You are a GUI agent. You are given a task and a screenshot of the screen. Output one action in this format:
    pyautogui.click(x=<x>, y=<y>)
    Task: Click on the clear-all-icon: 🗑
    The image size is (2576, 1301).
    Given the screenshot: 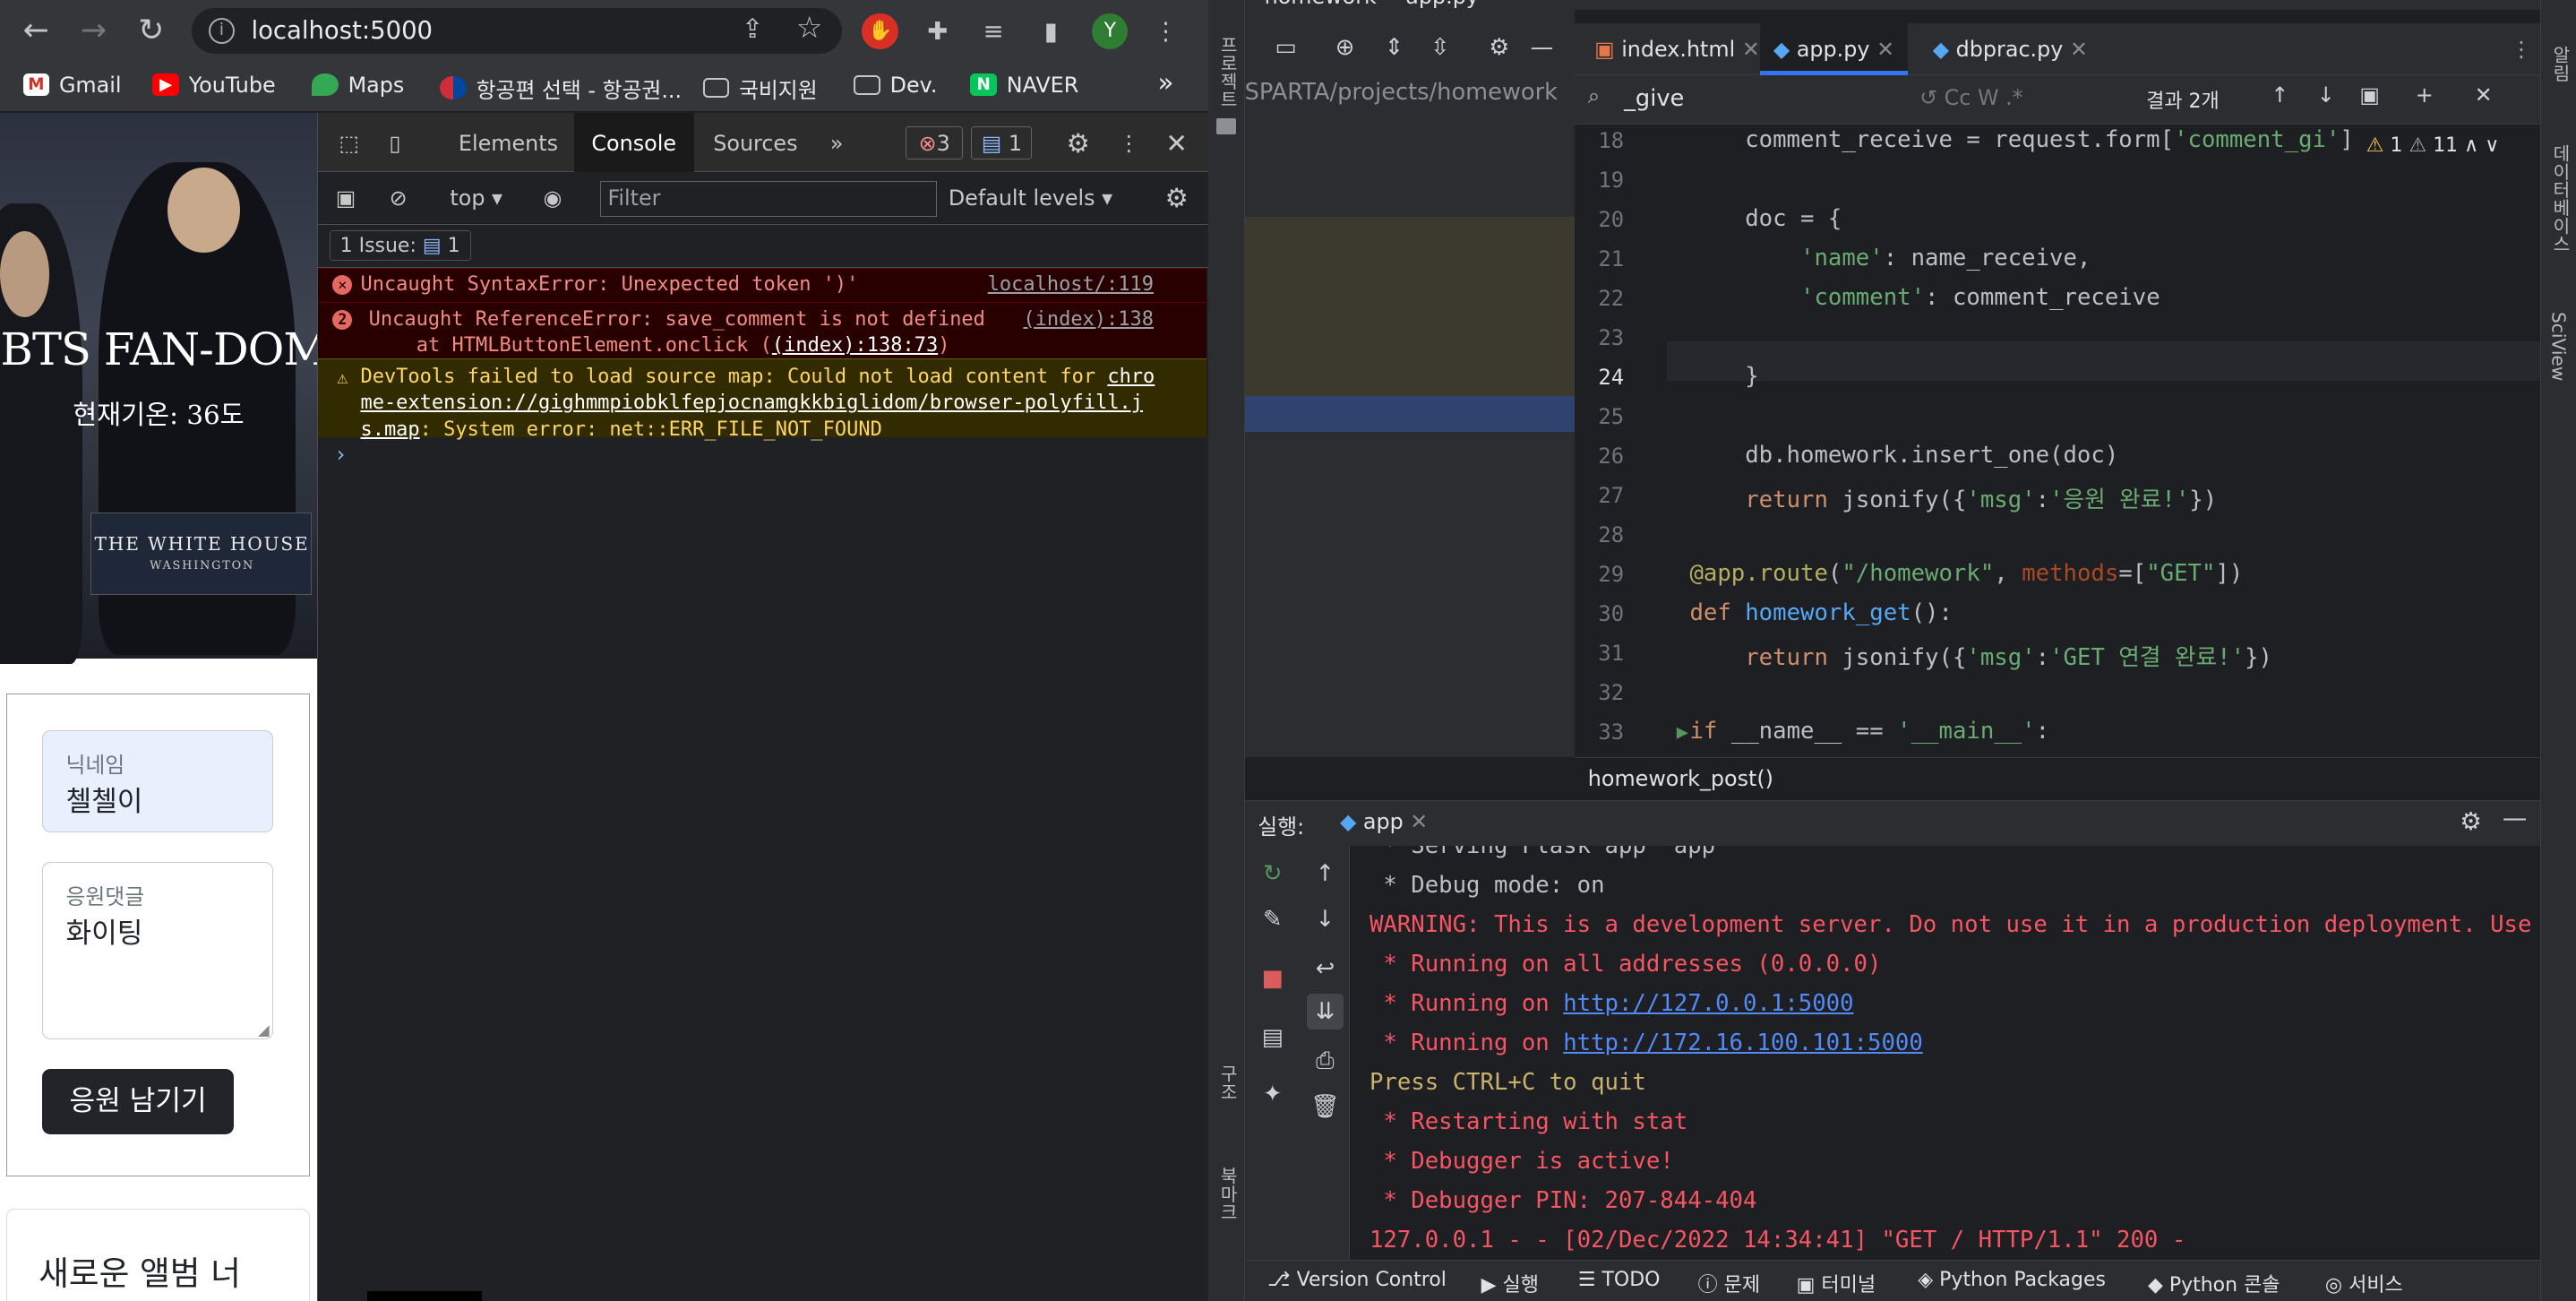 What is the action you would take?
    pyautogui.click(x=1325, y=1106)
    